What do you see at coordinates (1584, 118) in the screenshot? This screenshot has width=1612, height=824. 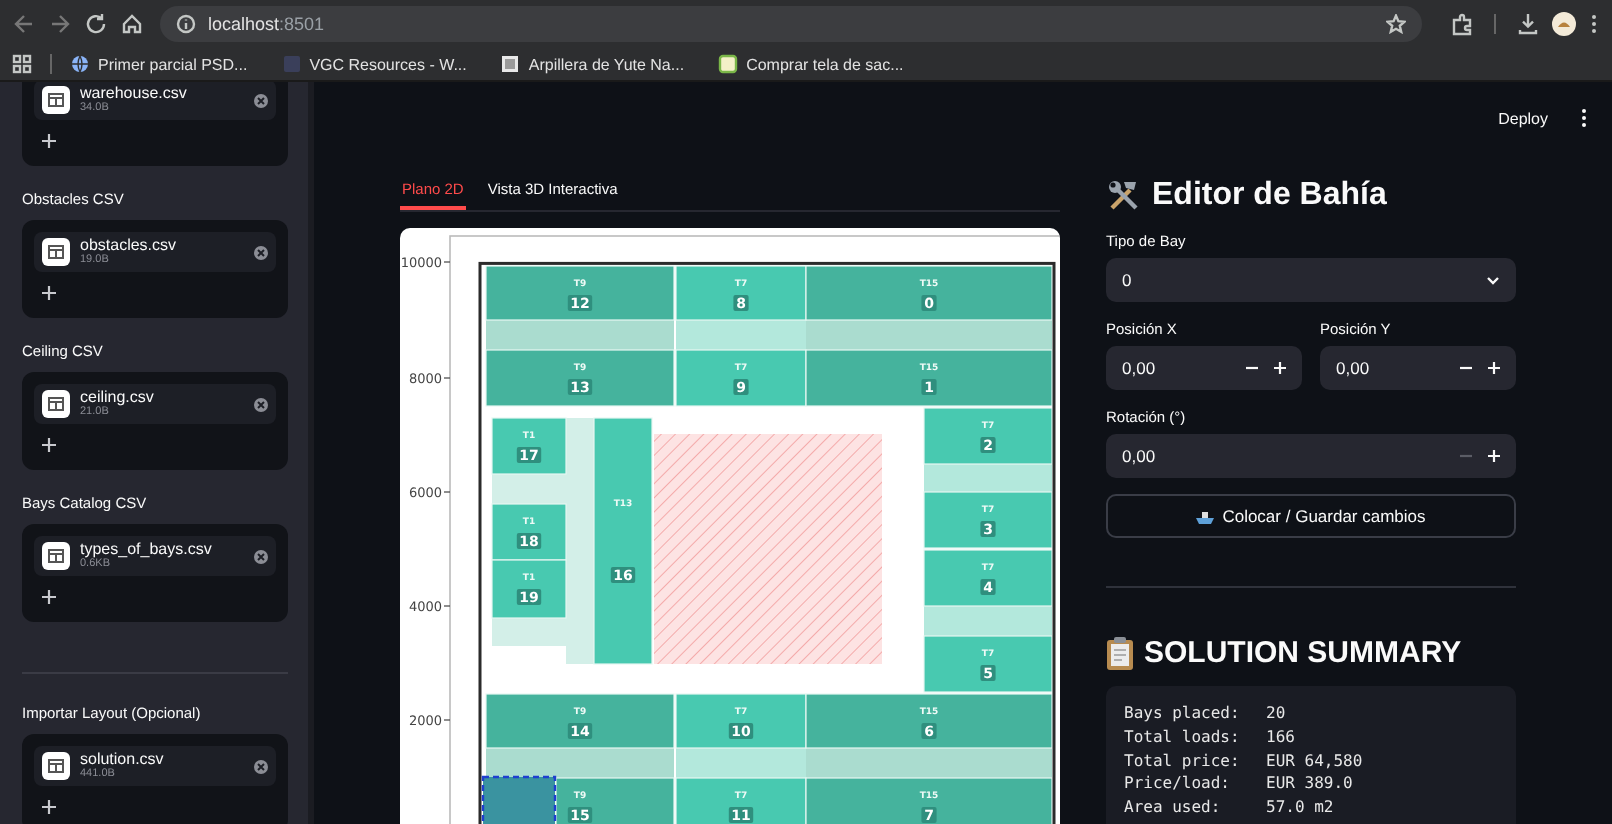 I see `kebab-menu-icon` at bounding box center [1584, 118].